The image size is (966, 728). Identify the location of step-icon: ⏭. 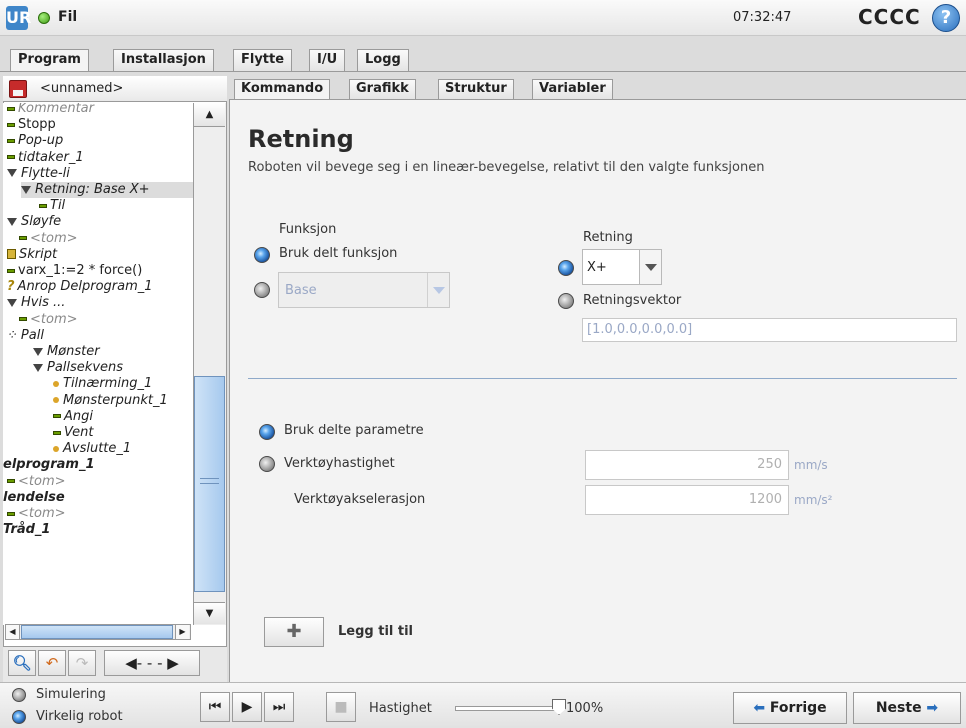
(279, 707).